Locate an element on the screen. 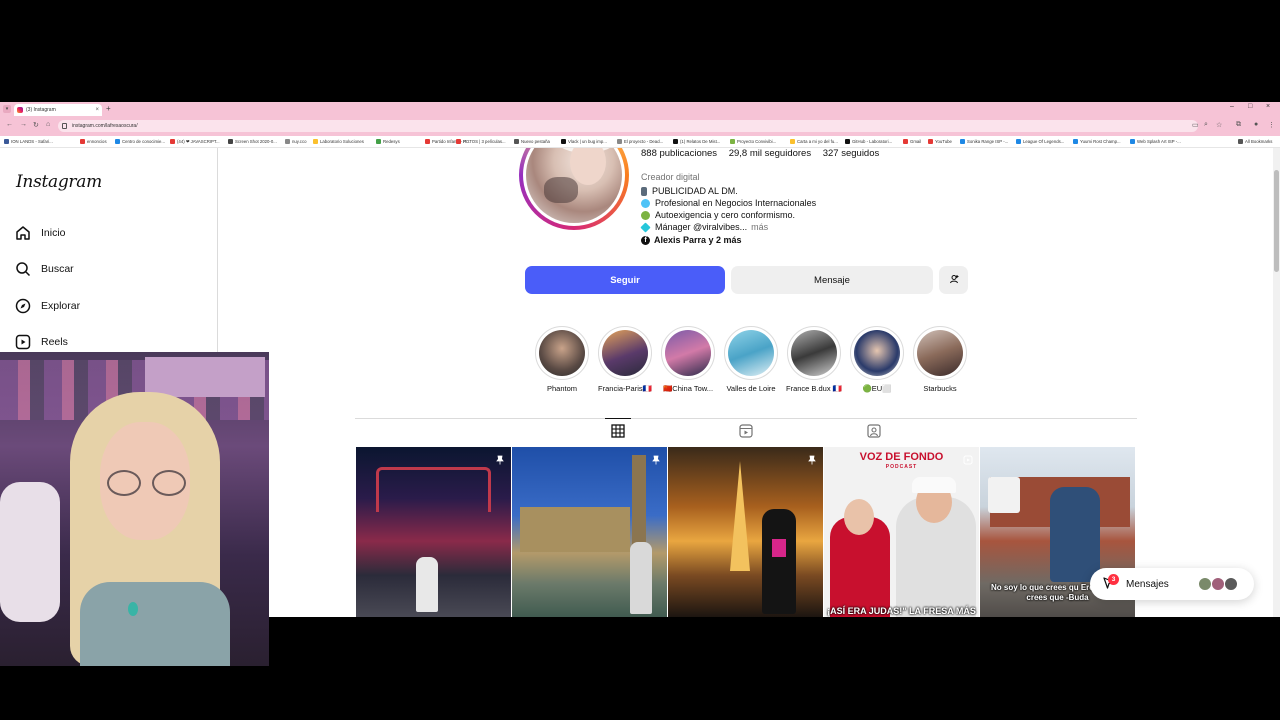 The width and height of the screenshot is (1280, 720). minimize-icon: – is located at coordinates (1232, 106).